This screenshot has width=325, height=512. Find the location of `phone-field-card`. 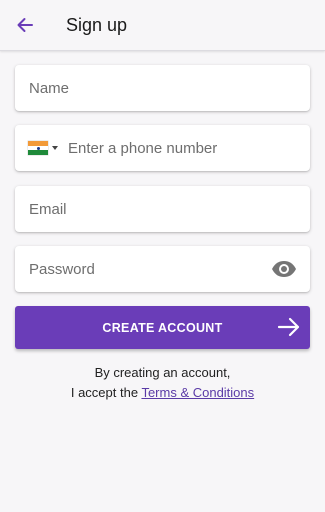

phone-field-card is located at coordinates (162, 148).